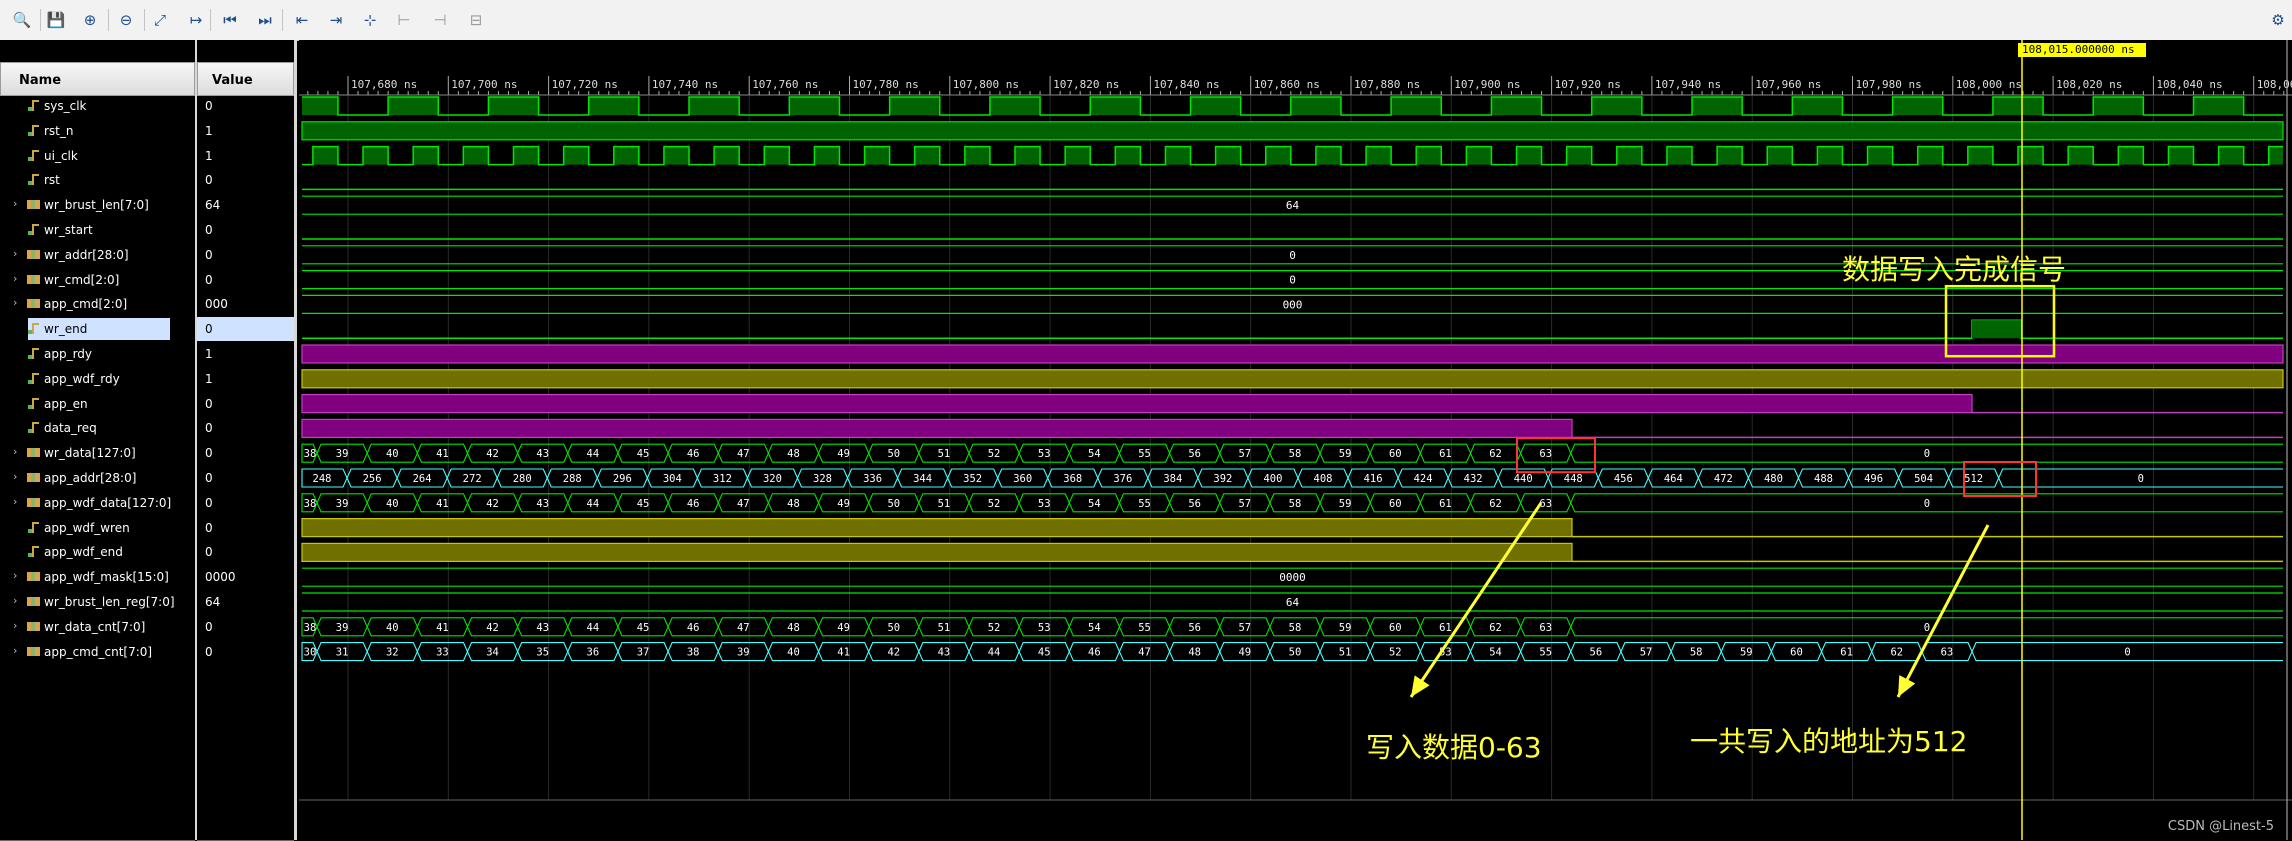  Describe the element at coordinates (97, 280) in the screenshot. I see `signal-row: › wr_cmd[2:0]` at that location.